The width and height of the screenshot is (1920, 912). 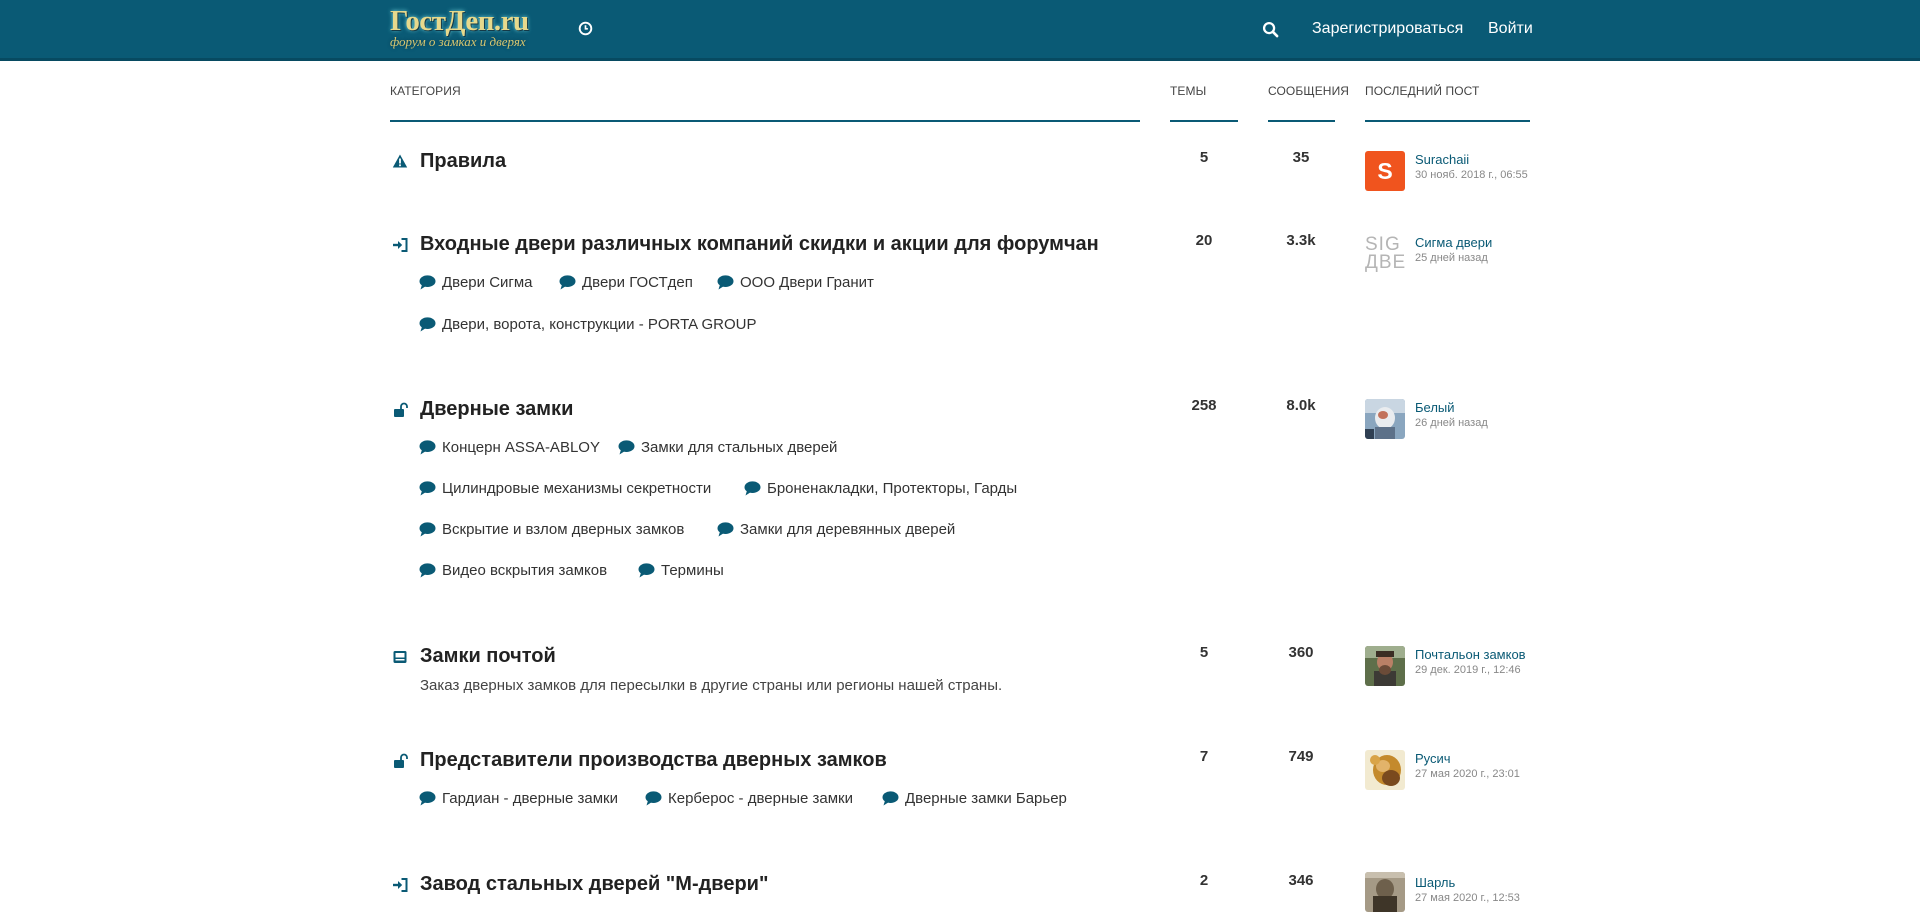 I want to click on logo-title: ГостДеп.ru, so click(x=459, y=21).